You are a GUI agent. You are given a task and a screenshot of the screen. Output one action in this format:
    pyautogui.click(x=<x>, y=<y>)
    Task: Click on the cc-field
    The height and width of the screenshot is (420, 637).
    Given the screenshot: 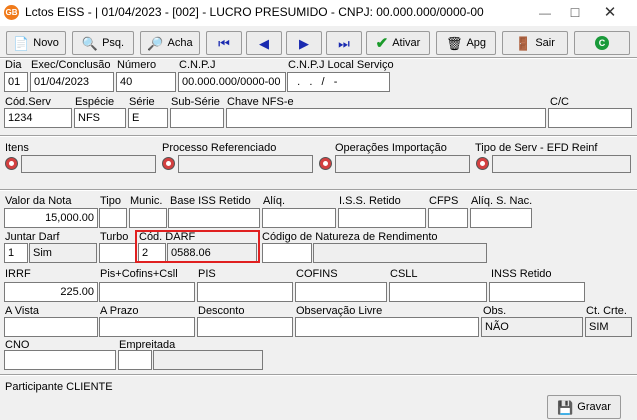 What is the action you would take?
    pyautogui.click(x=590, y=118)
    